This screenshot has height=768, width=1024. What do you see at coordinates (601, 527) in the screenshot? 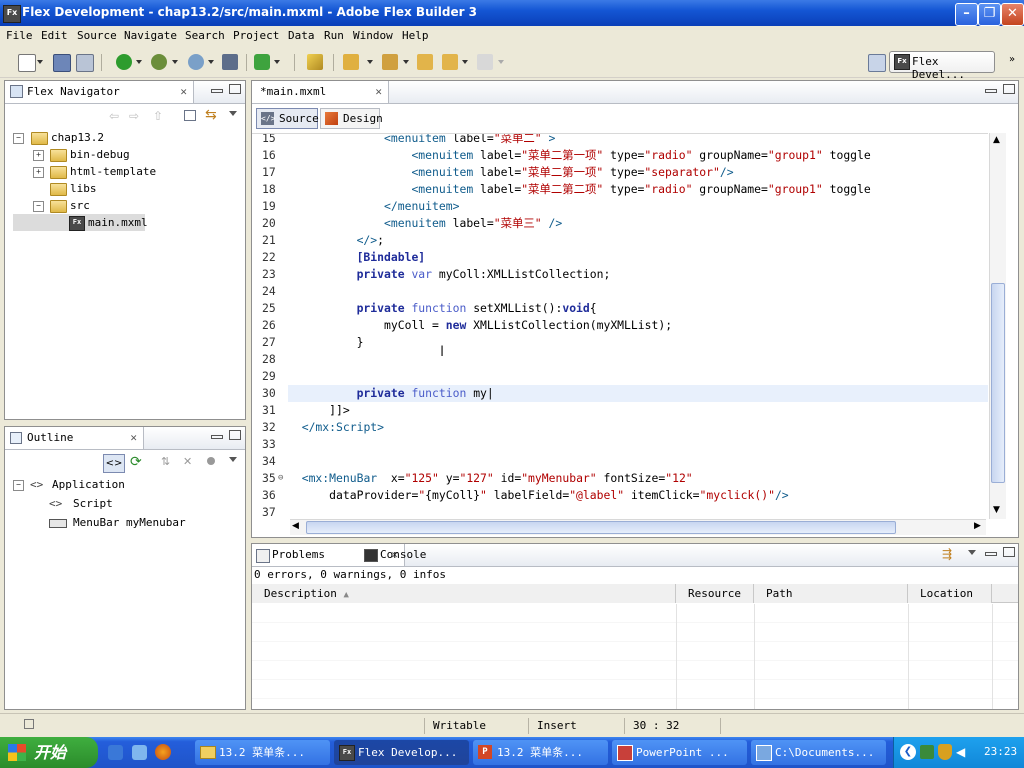
I see `hscroll-thumb` at bounding box center [601, 527].